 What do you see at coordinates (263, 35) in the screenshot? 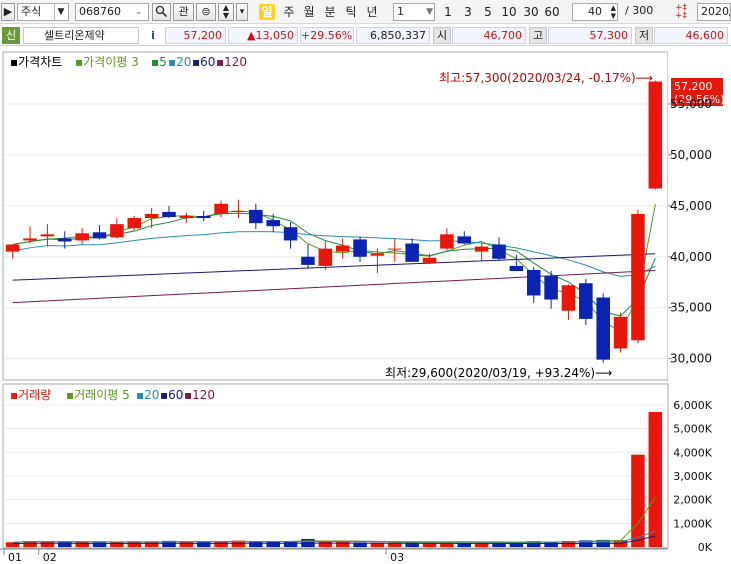
I see `price-change: ▲13,050` at bounding box center [263, 35].